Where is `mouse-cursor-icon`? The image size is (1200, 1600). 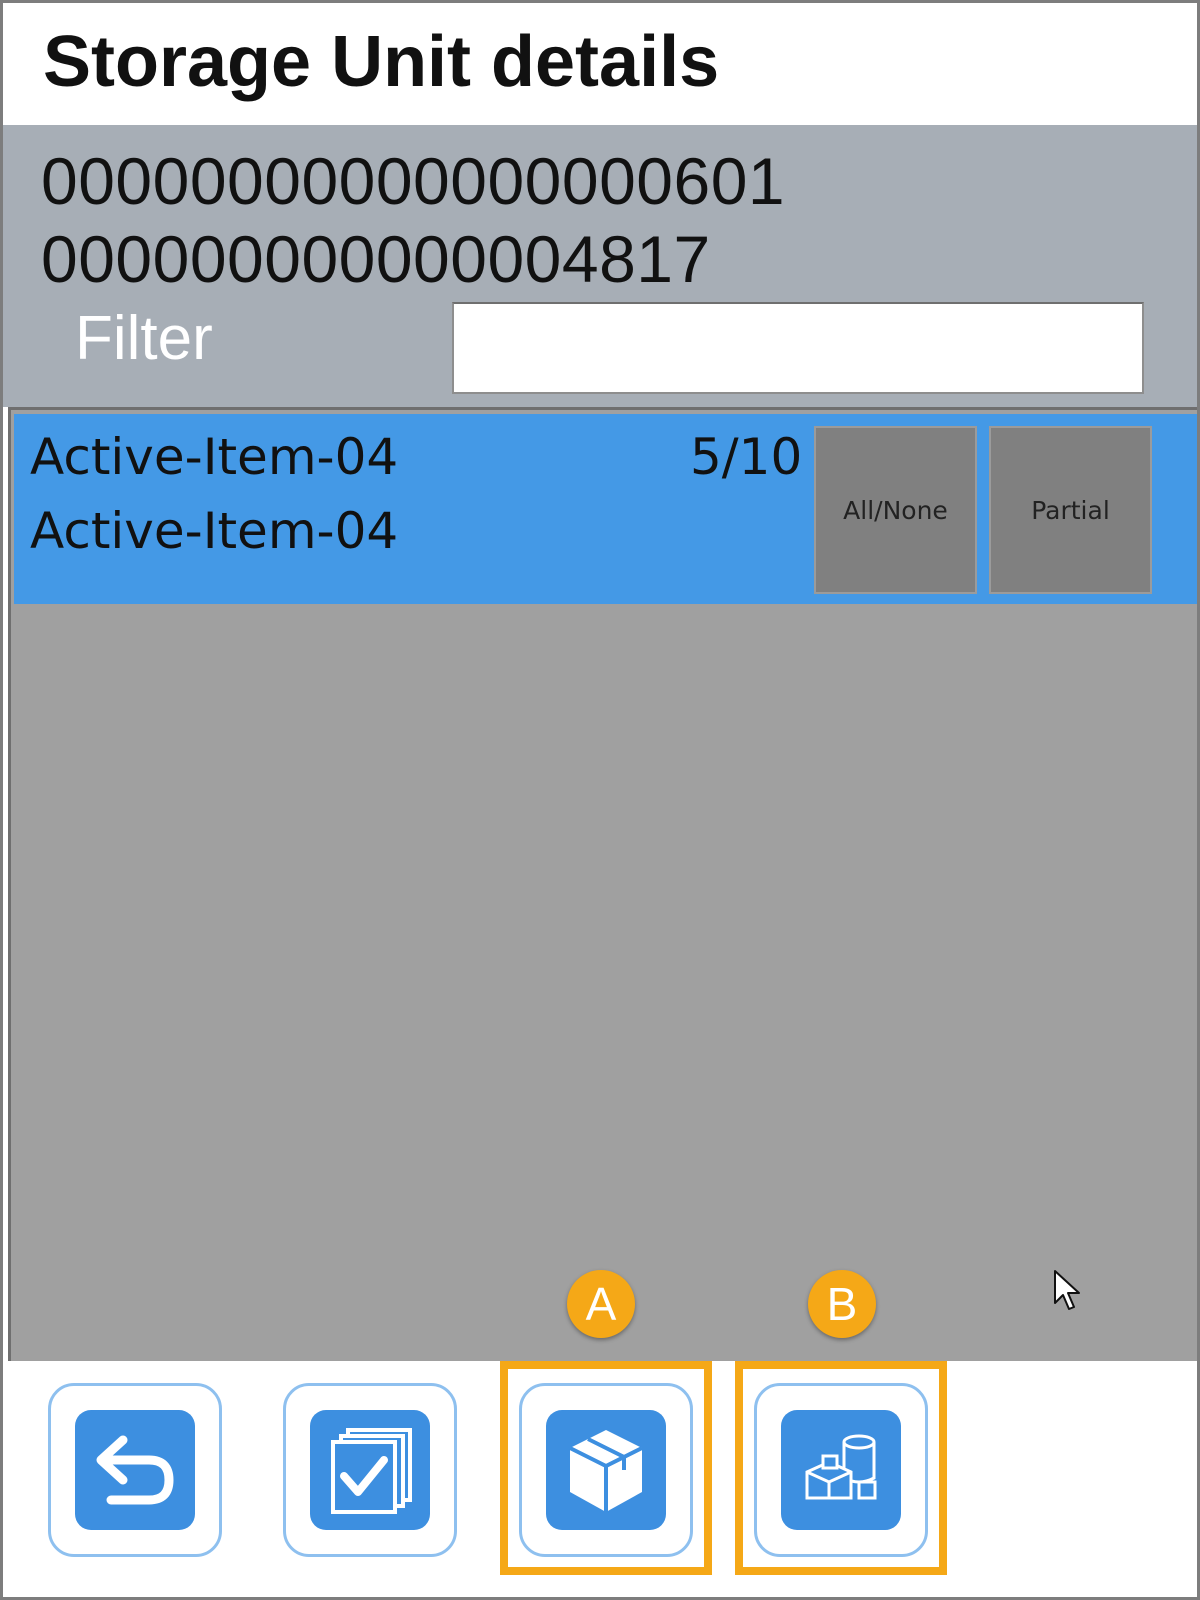
mouse-cursor-icon is located at coordinates (1067, 1290).